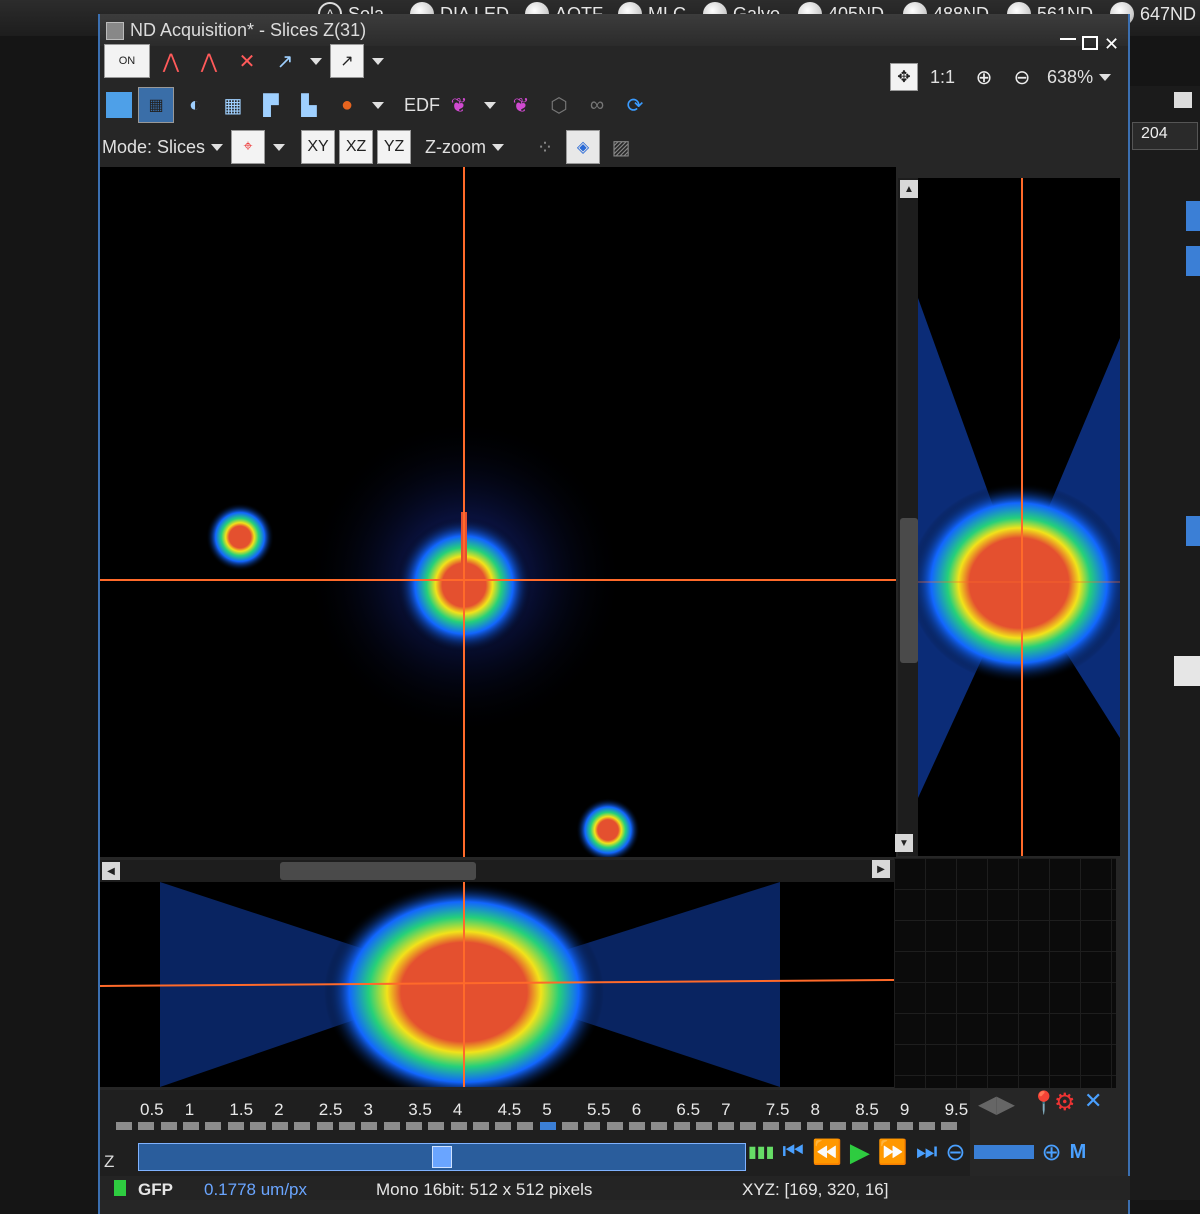 The image size is (1200, 1214). I want to click on butterfly-split-icon: ❦, so click(521, 105).